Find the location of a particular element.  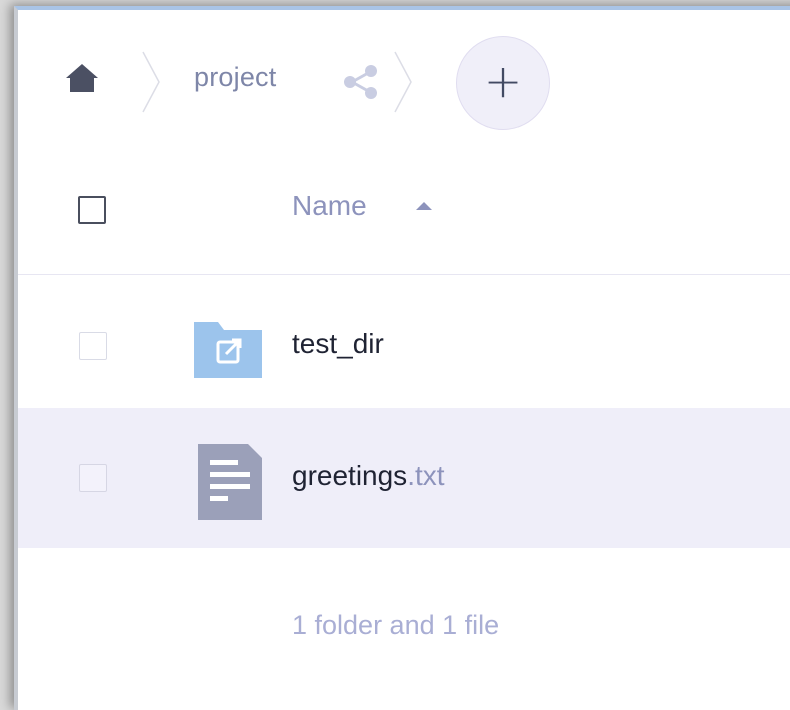

file-name: greetings.txt is located at coordinates (368, 476).